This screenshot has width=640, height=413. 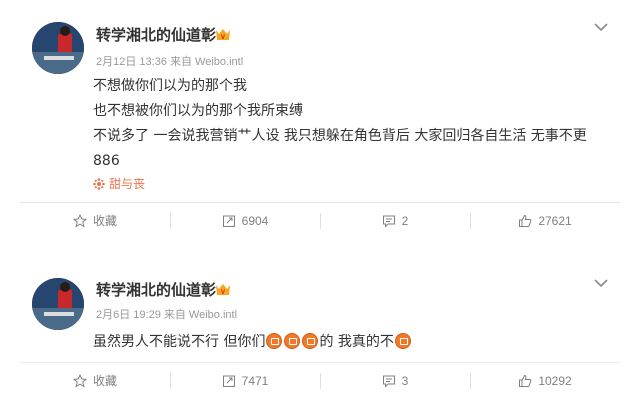 What do you see at coordinates (555, 380) in the screenshot?
I see `like-count: 10292` at bounding box center [555, 380].